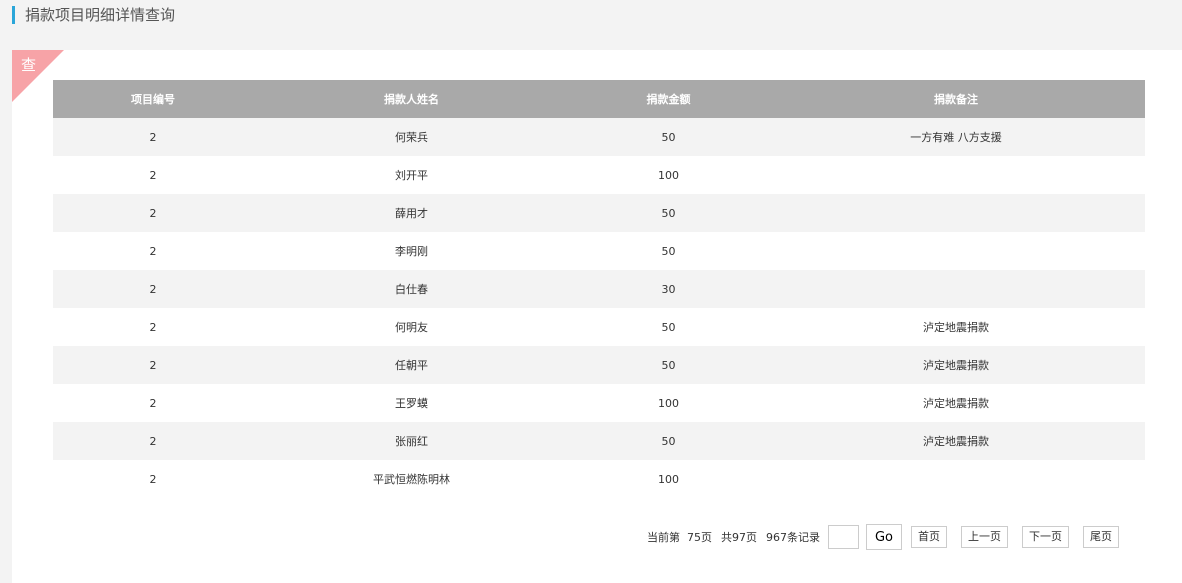 The height and width of the screenshot is (583, 1182). What do you see at coordinates (411, 99) in the screenshot?
I see `header-donor-name: 捐款人姓名` at bounding box center [411, 99].